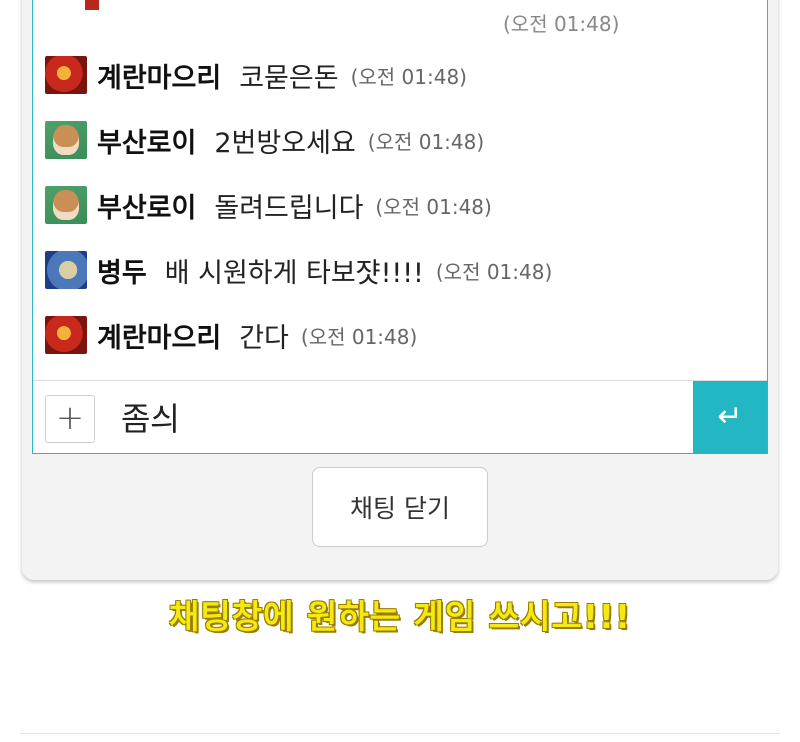  What do you see at coordinates (92, 5) in the screenshot?
I see `partial-avatar` at bounding box center [92, 5].